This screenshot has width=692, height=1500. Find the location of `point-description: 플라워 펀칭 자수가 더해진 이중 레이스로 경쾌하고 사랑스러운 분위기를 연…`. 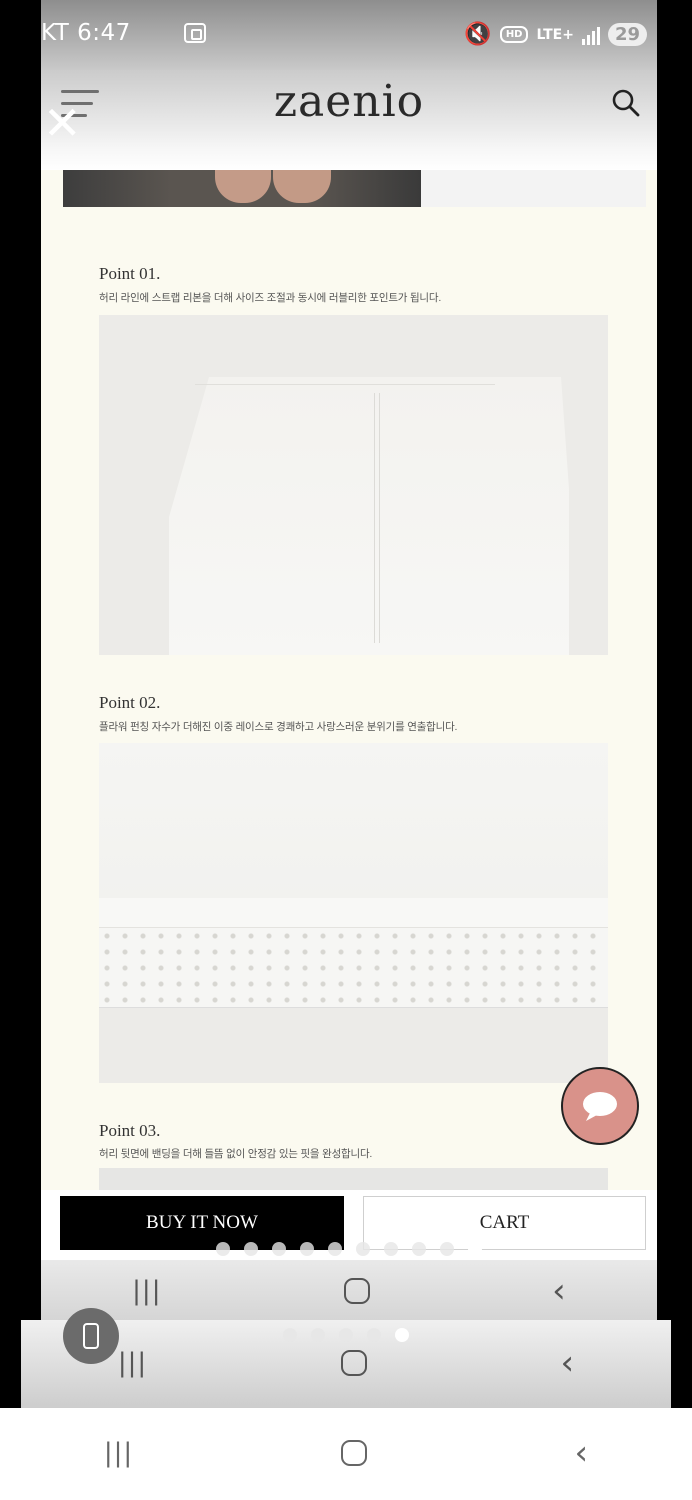

point-description: 플라워 펀칭 자수가 더해진 이중 레이스로 경쾌하고 사랑스러운 분위기를 연… is located at coordinates (278, 727).